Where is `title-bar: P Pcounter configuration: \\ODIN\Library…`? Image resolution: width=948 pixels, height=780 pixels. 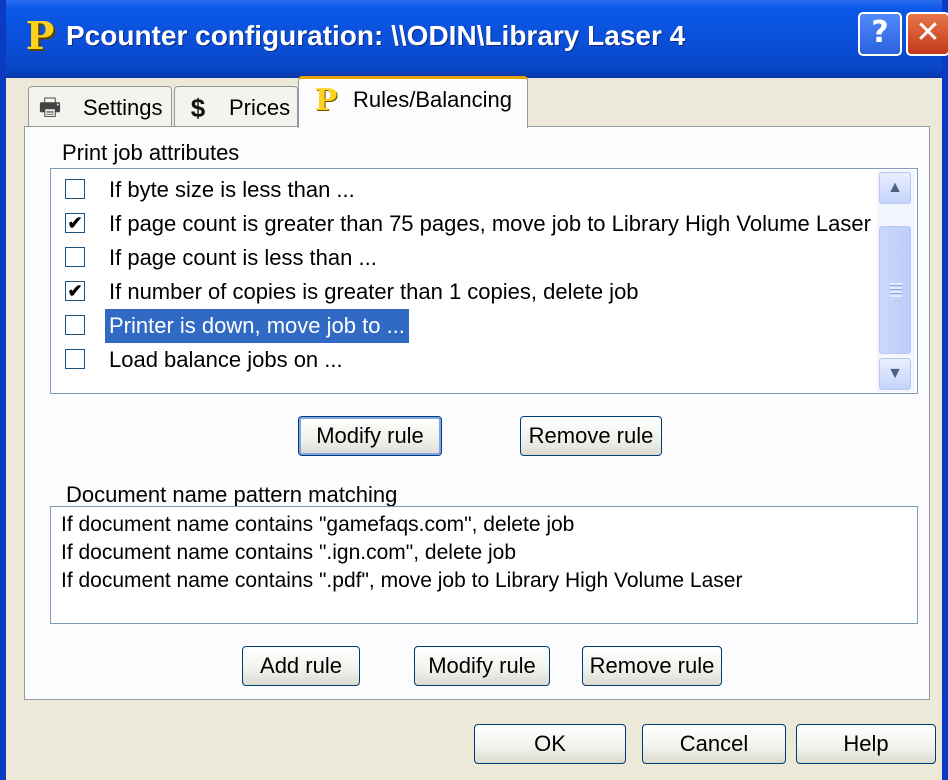
title-bar: P Pcounter configuration: \\ODIN\Library… is located at coordinates (474, 39).